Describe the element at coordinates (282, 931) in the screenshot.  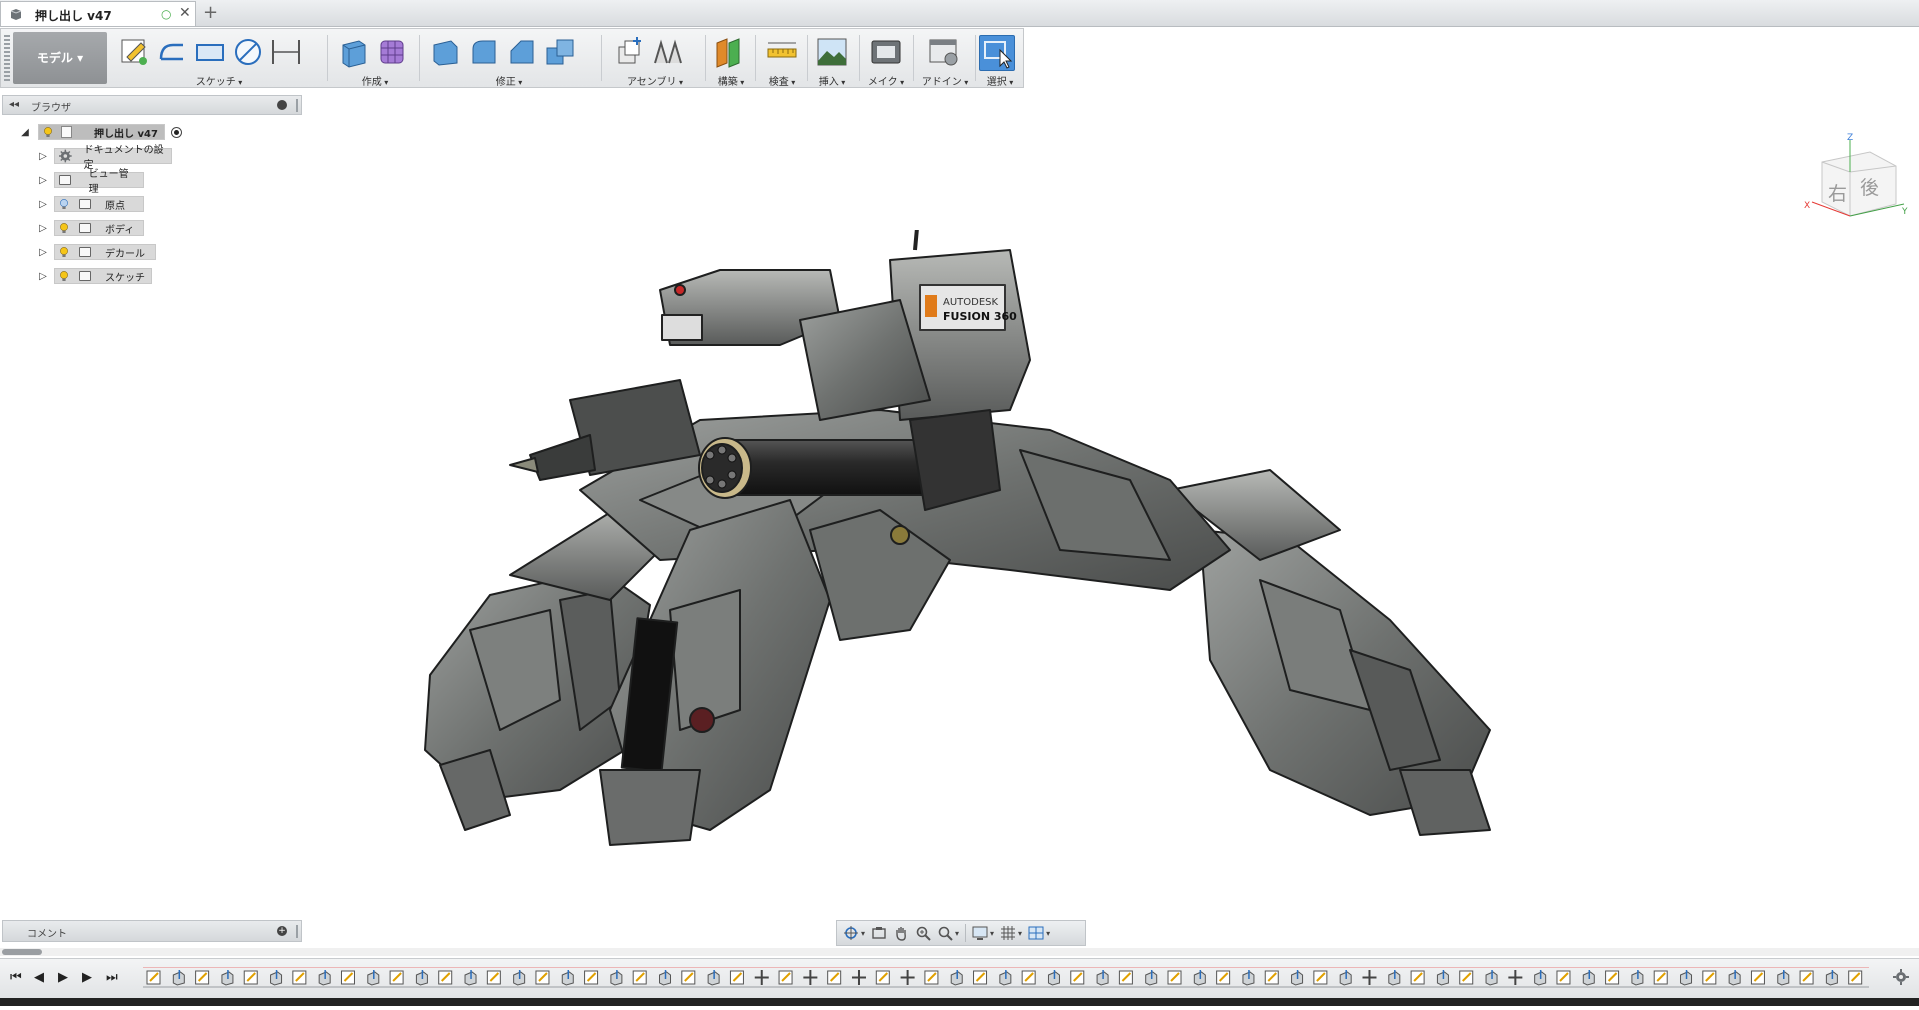
I see `add-comment-button: +` at that location.